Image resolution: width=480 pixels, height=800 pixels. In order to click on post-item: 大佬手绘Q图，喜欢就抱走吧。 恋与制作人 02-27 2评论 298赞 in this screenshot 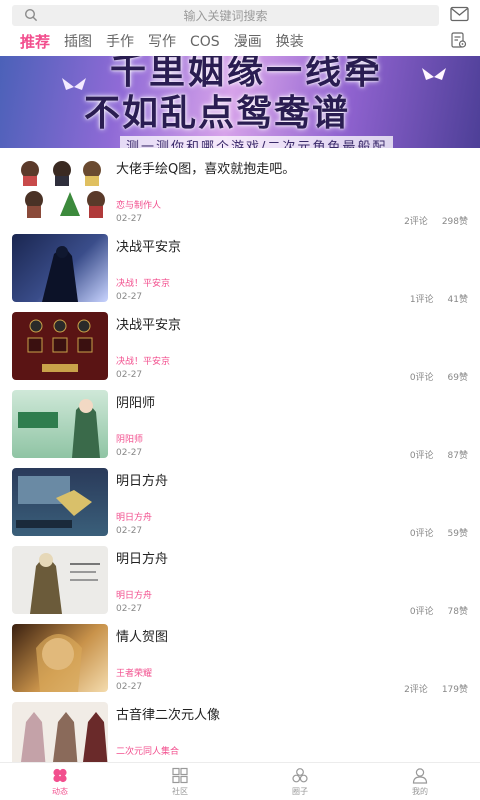, I will do `click(240, 187)`.